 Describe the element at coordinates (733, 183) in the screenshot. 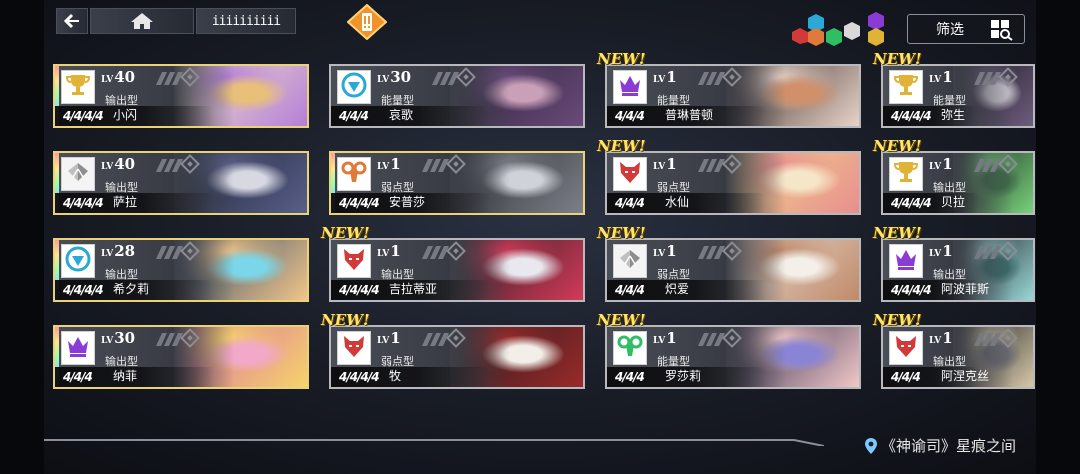

I see `character-card-shuixian: LV1 弱点型 4/4/4 水仙` at that location.